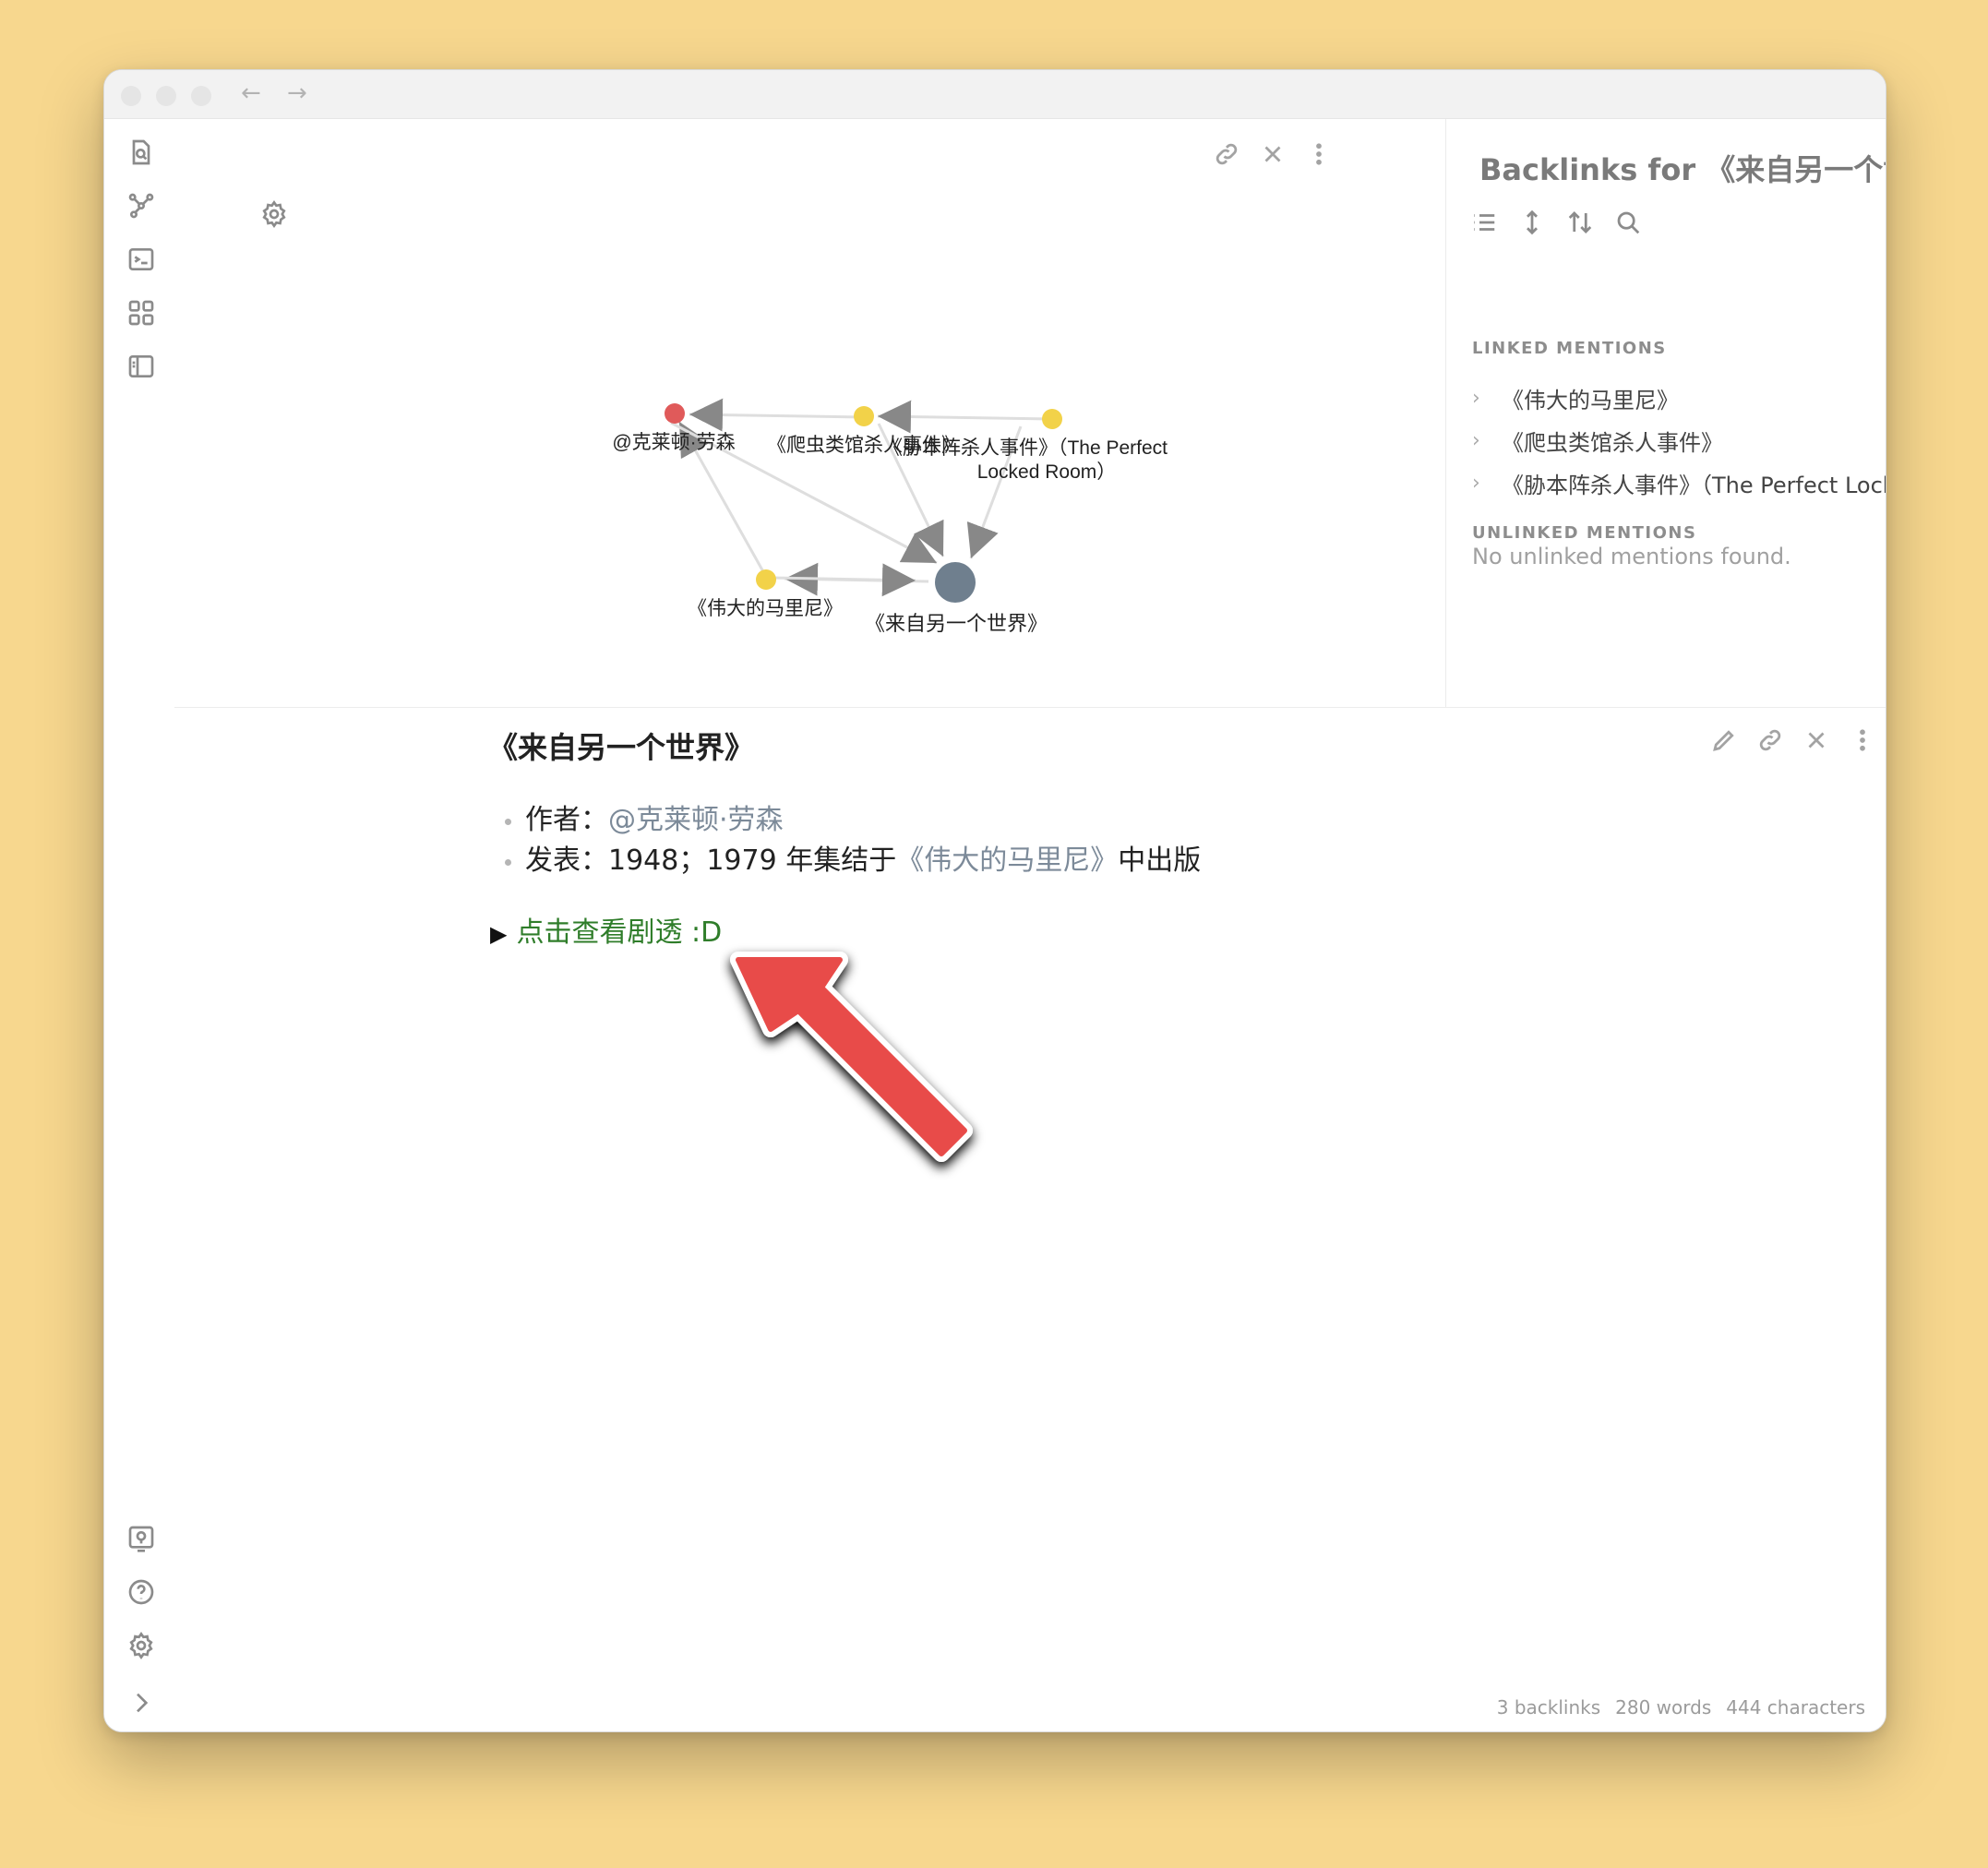 The image size is (1988, 1868). What do you see at coordinates (499, 934) in the screenshot?
I see `disclosure-triangle-icon: ▶` at bounding box center [499, 934].